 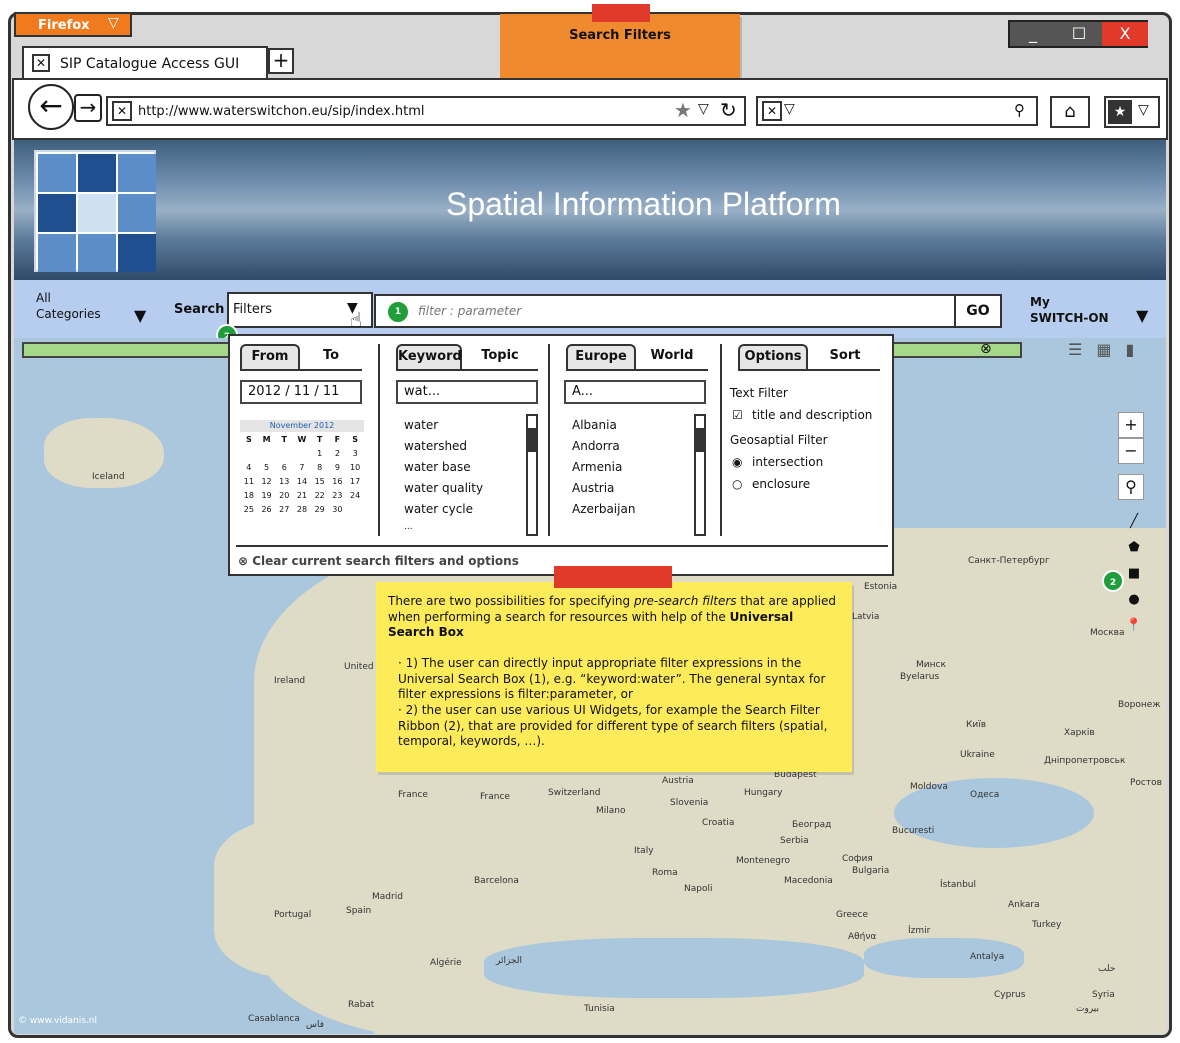 What do you see at coordinates (88, 108) in the screenshot?
I see `forward-button: →` at bounding box center [88, 108].